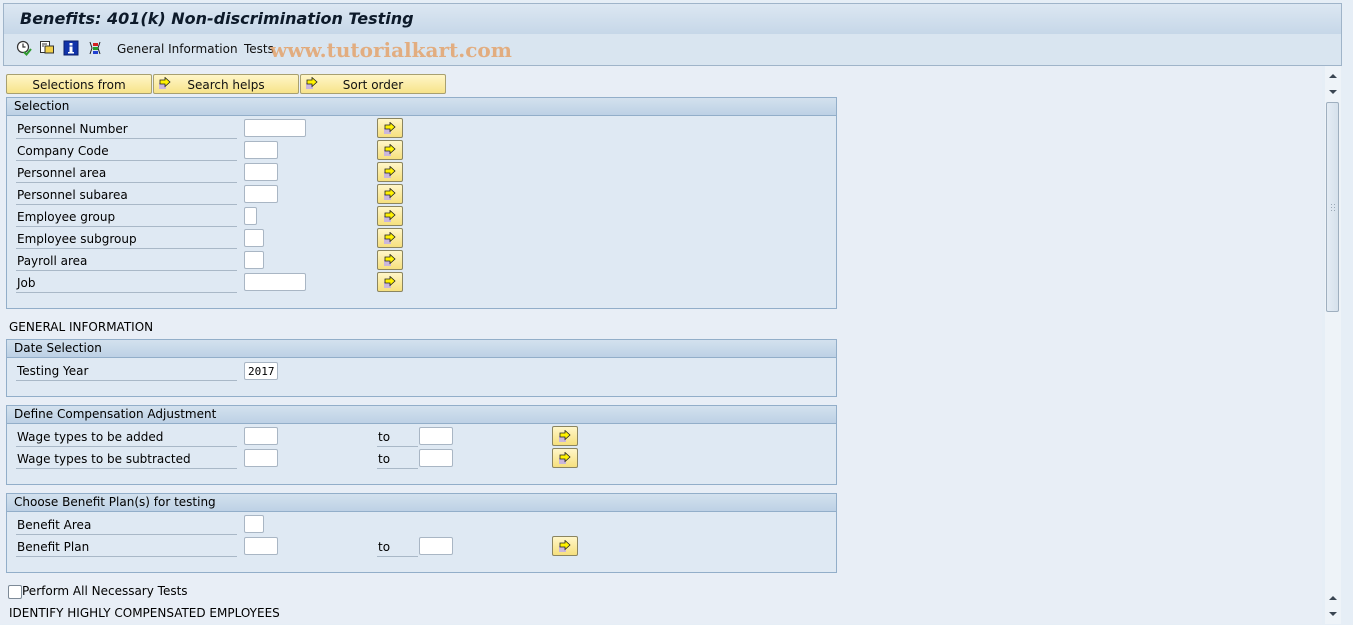  What do you see at coordinates (71, 48) in the screenshot?
I see `info-icon` at bounding box center [71, 48].